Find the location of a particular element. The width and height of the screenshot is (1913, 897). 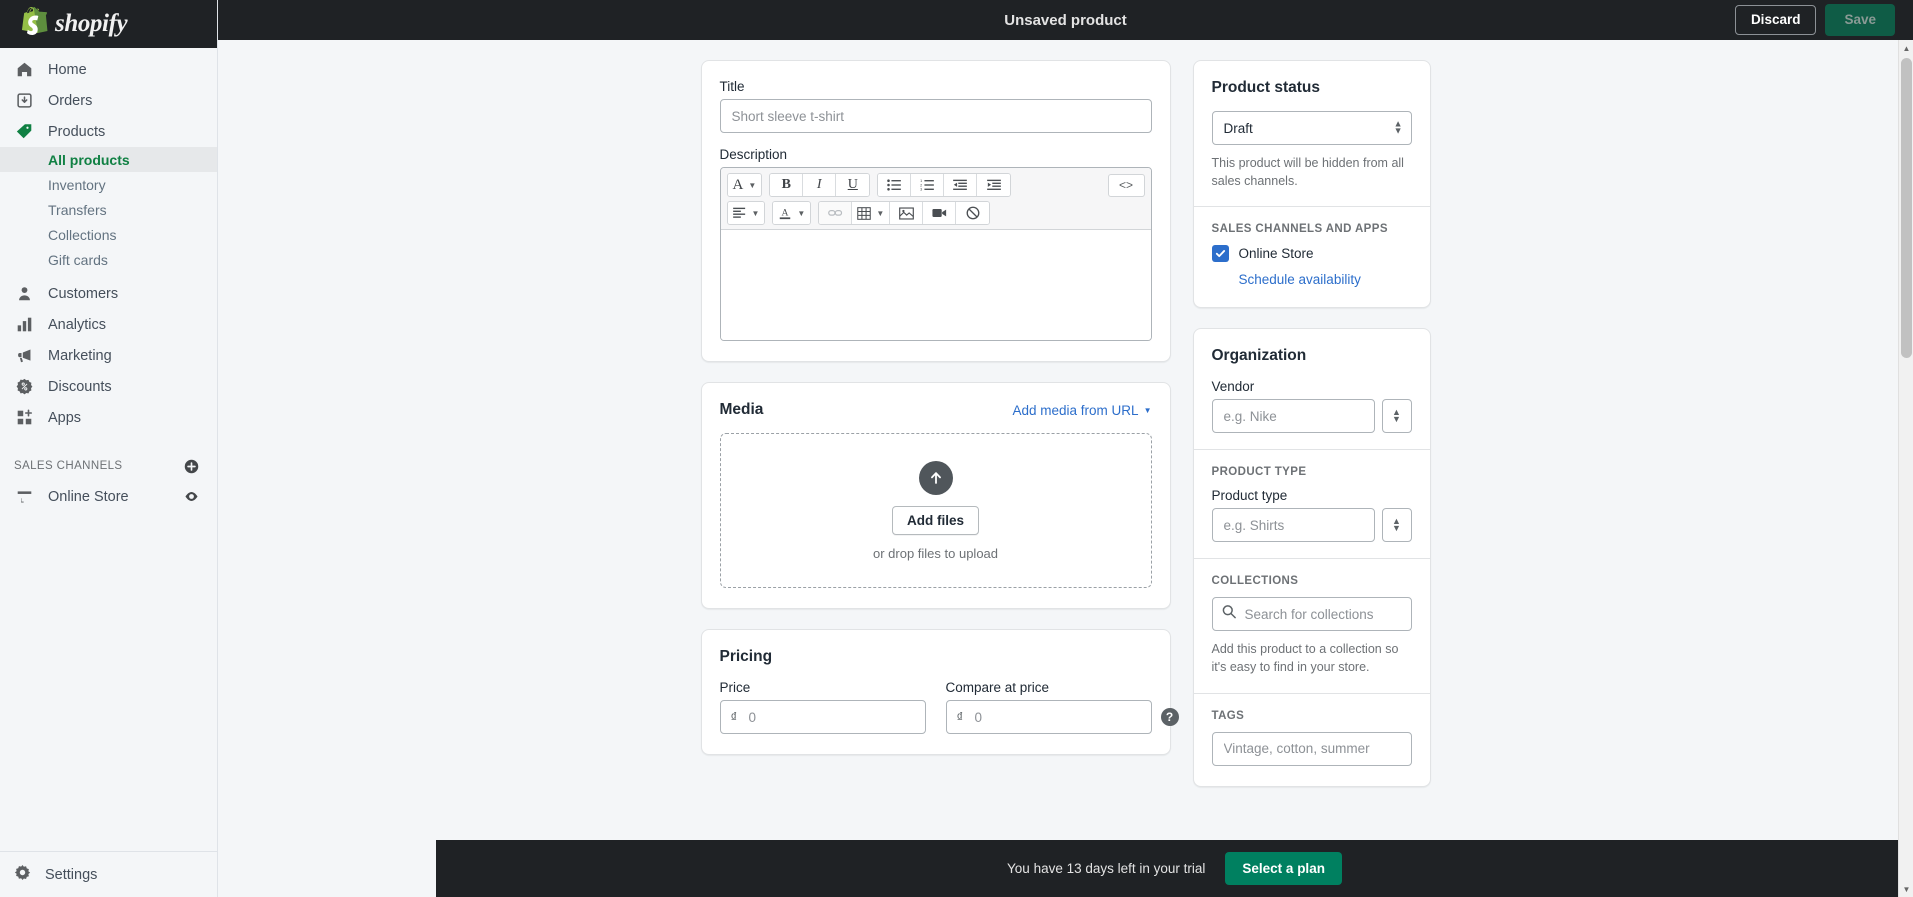

underline-button: U is located at coordinates (853, 185).